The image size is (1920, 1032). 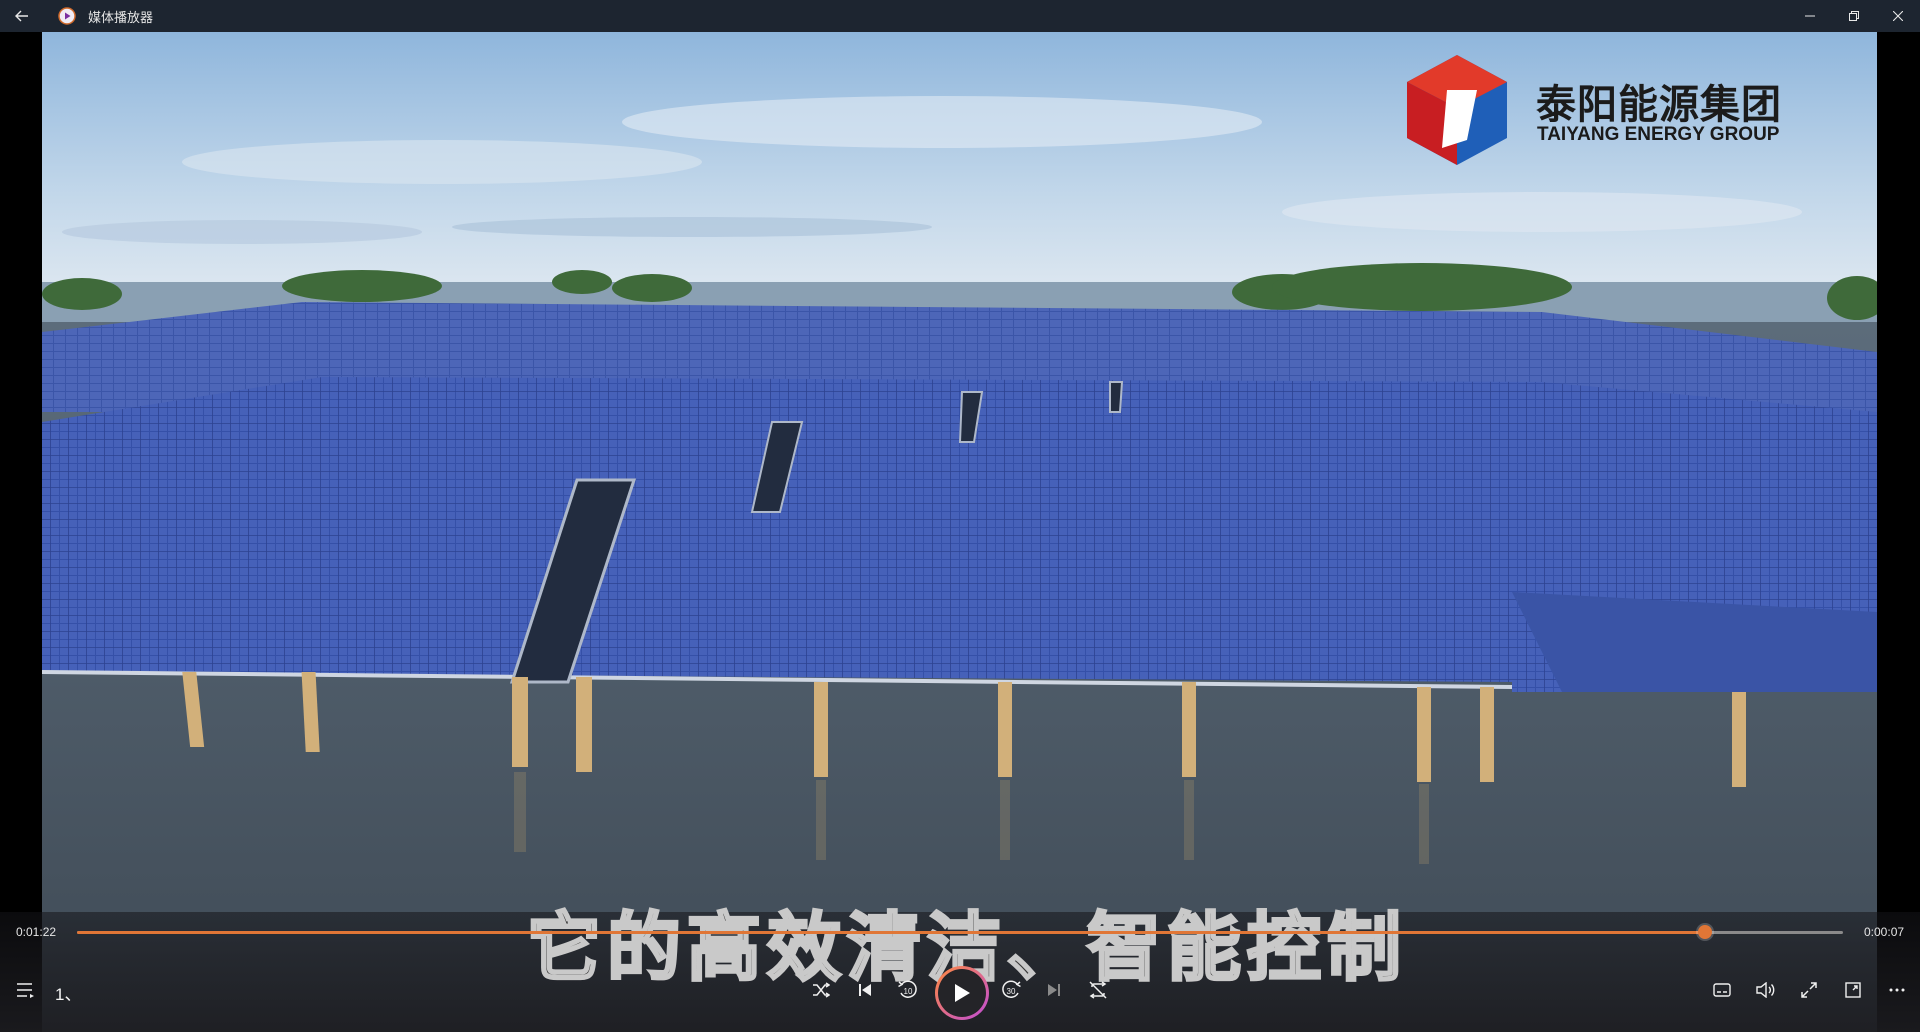 I want to click on rewind-10-button: 10, so click(x=908, y=990).